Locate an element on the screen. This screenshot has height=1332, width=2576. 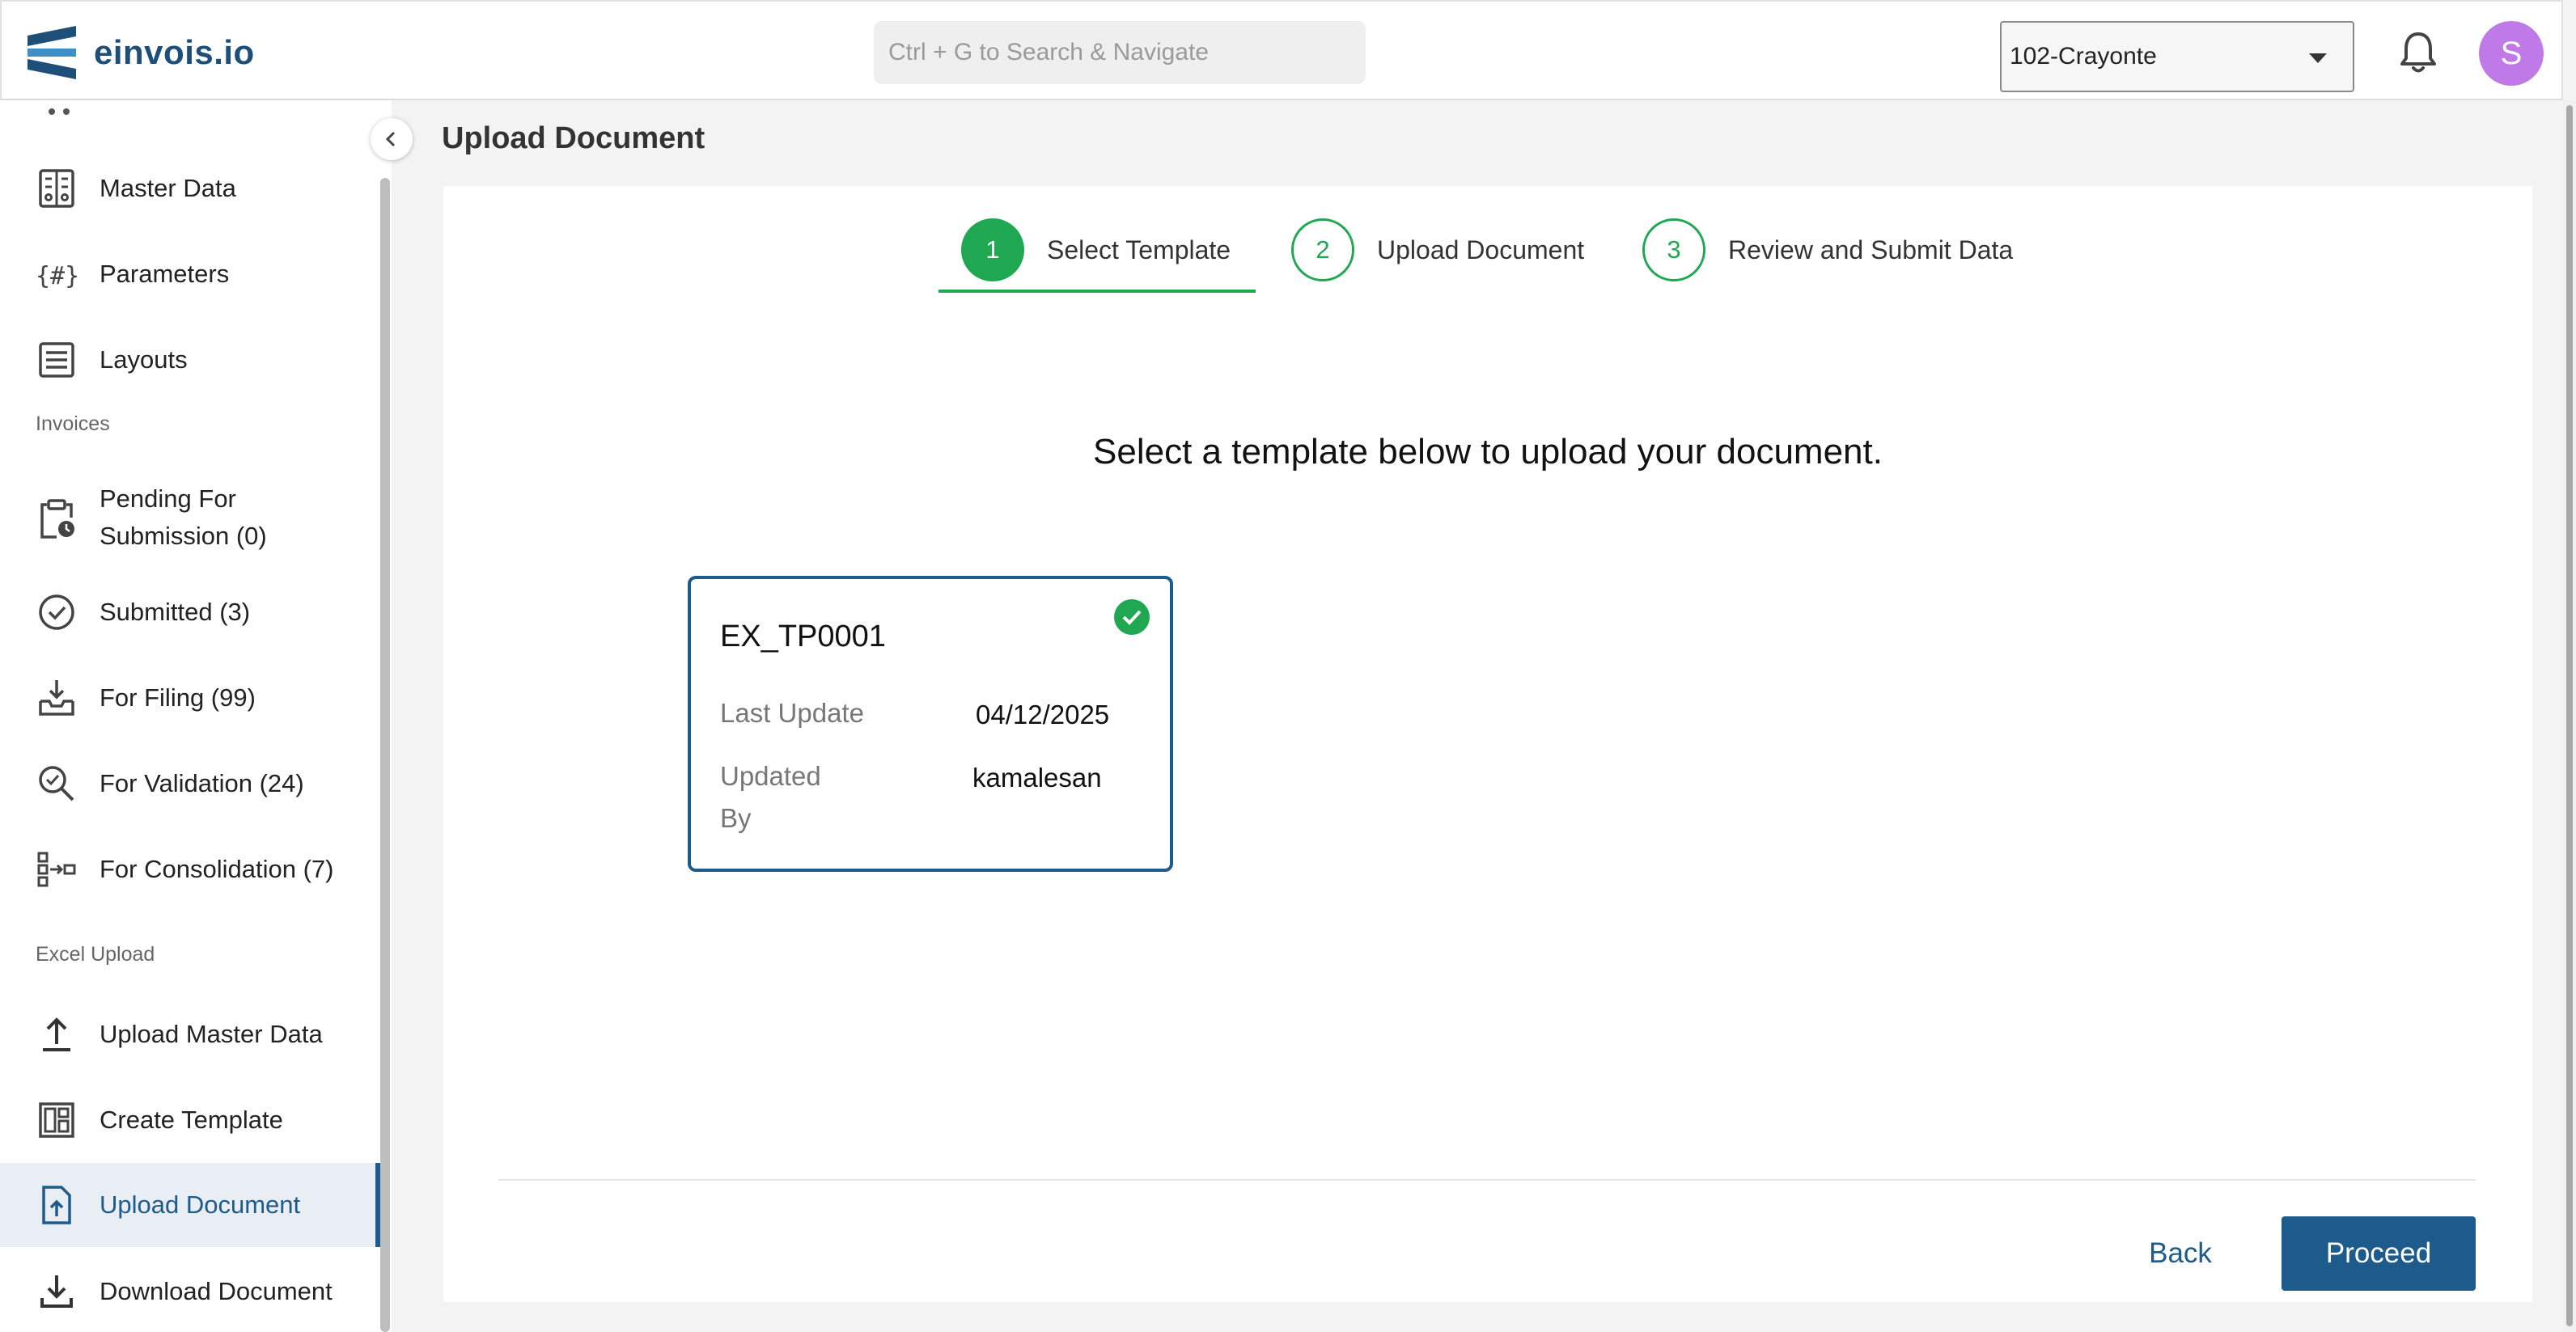
sidebar-item-partial is located at coordinates (190, 110).